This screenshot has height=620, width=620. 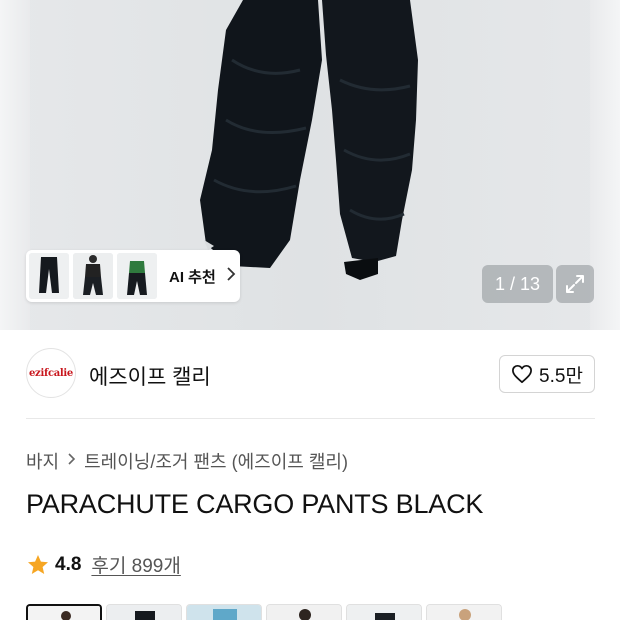 I want to click on expand-icon, so click(x=575, y=284).